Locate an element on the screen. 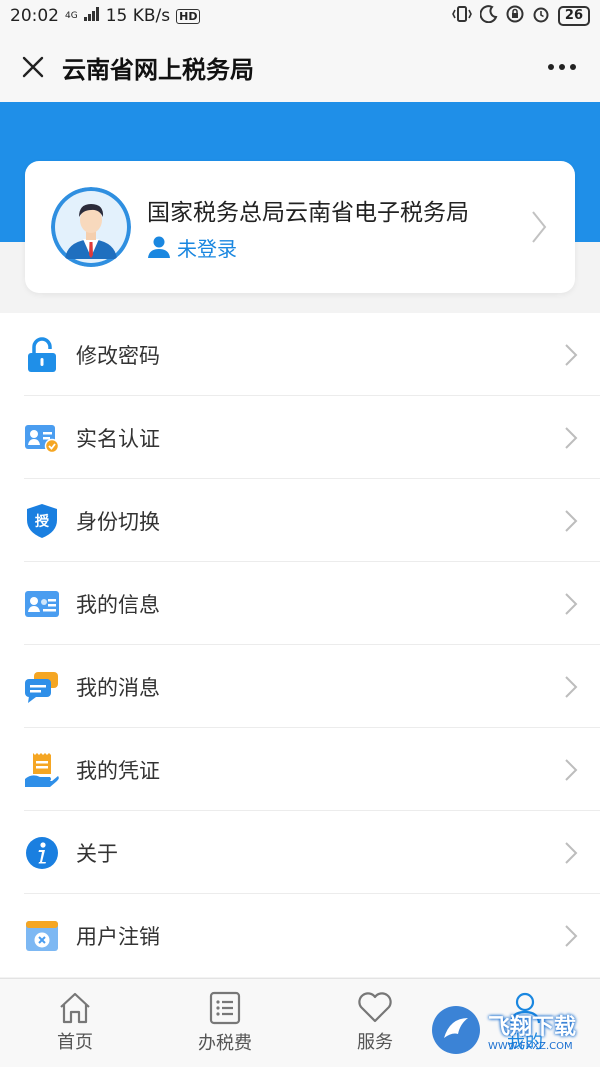 The height and width of the screenshot is (1067, 600). shield-authorize-icon: 授 is located at coordinates (42, 521).